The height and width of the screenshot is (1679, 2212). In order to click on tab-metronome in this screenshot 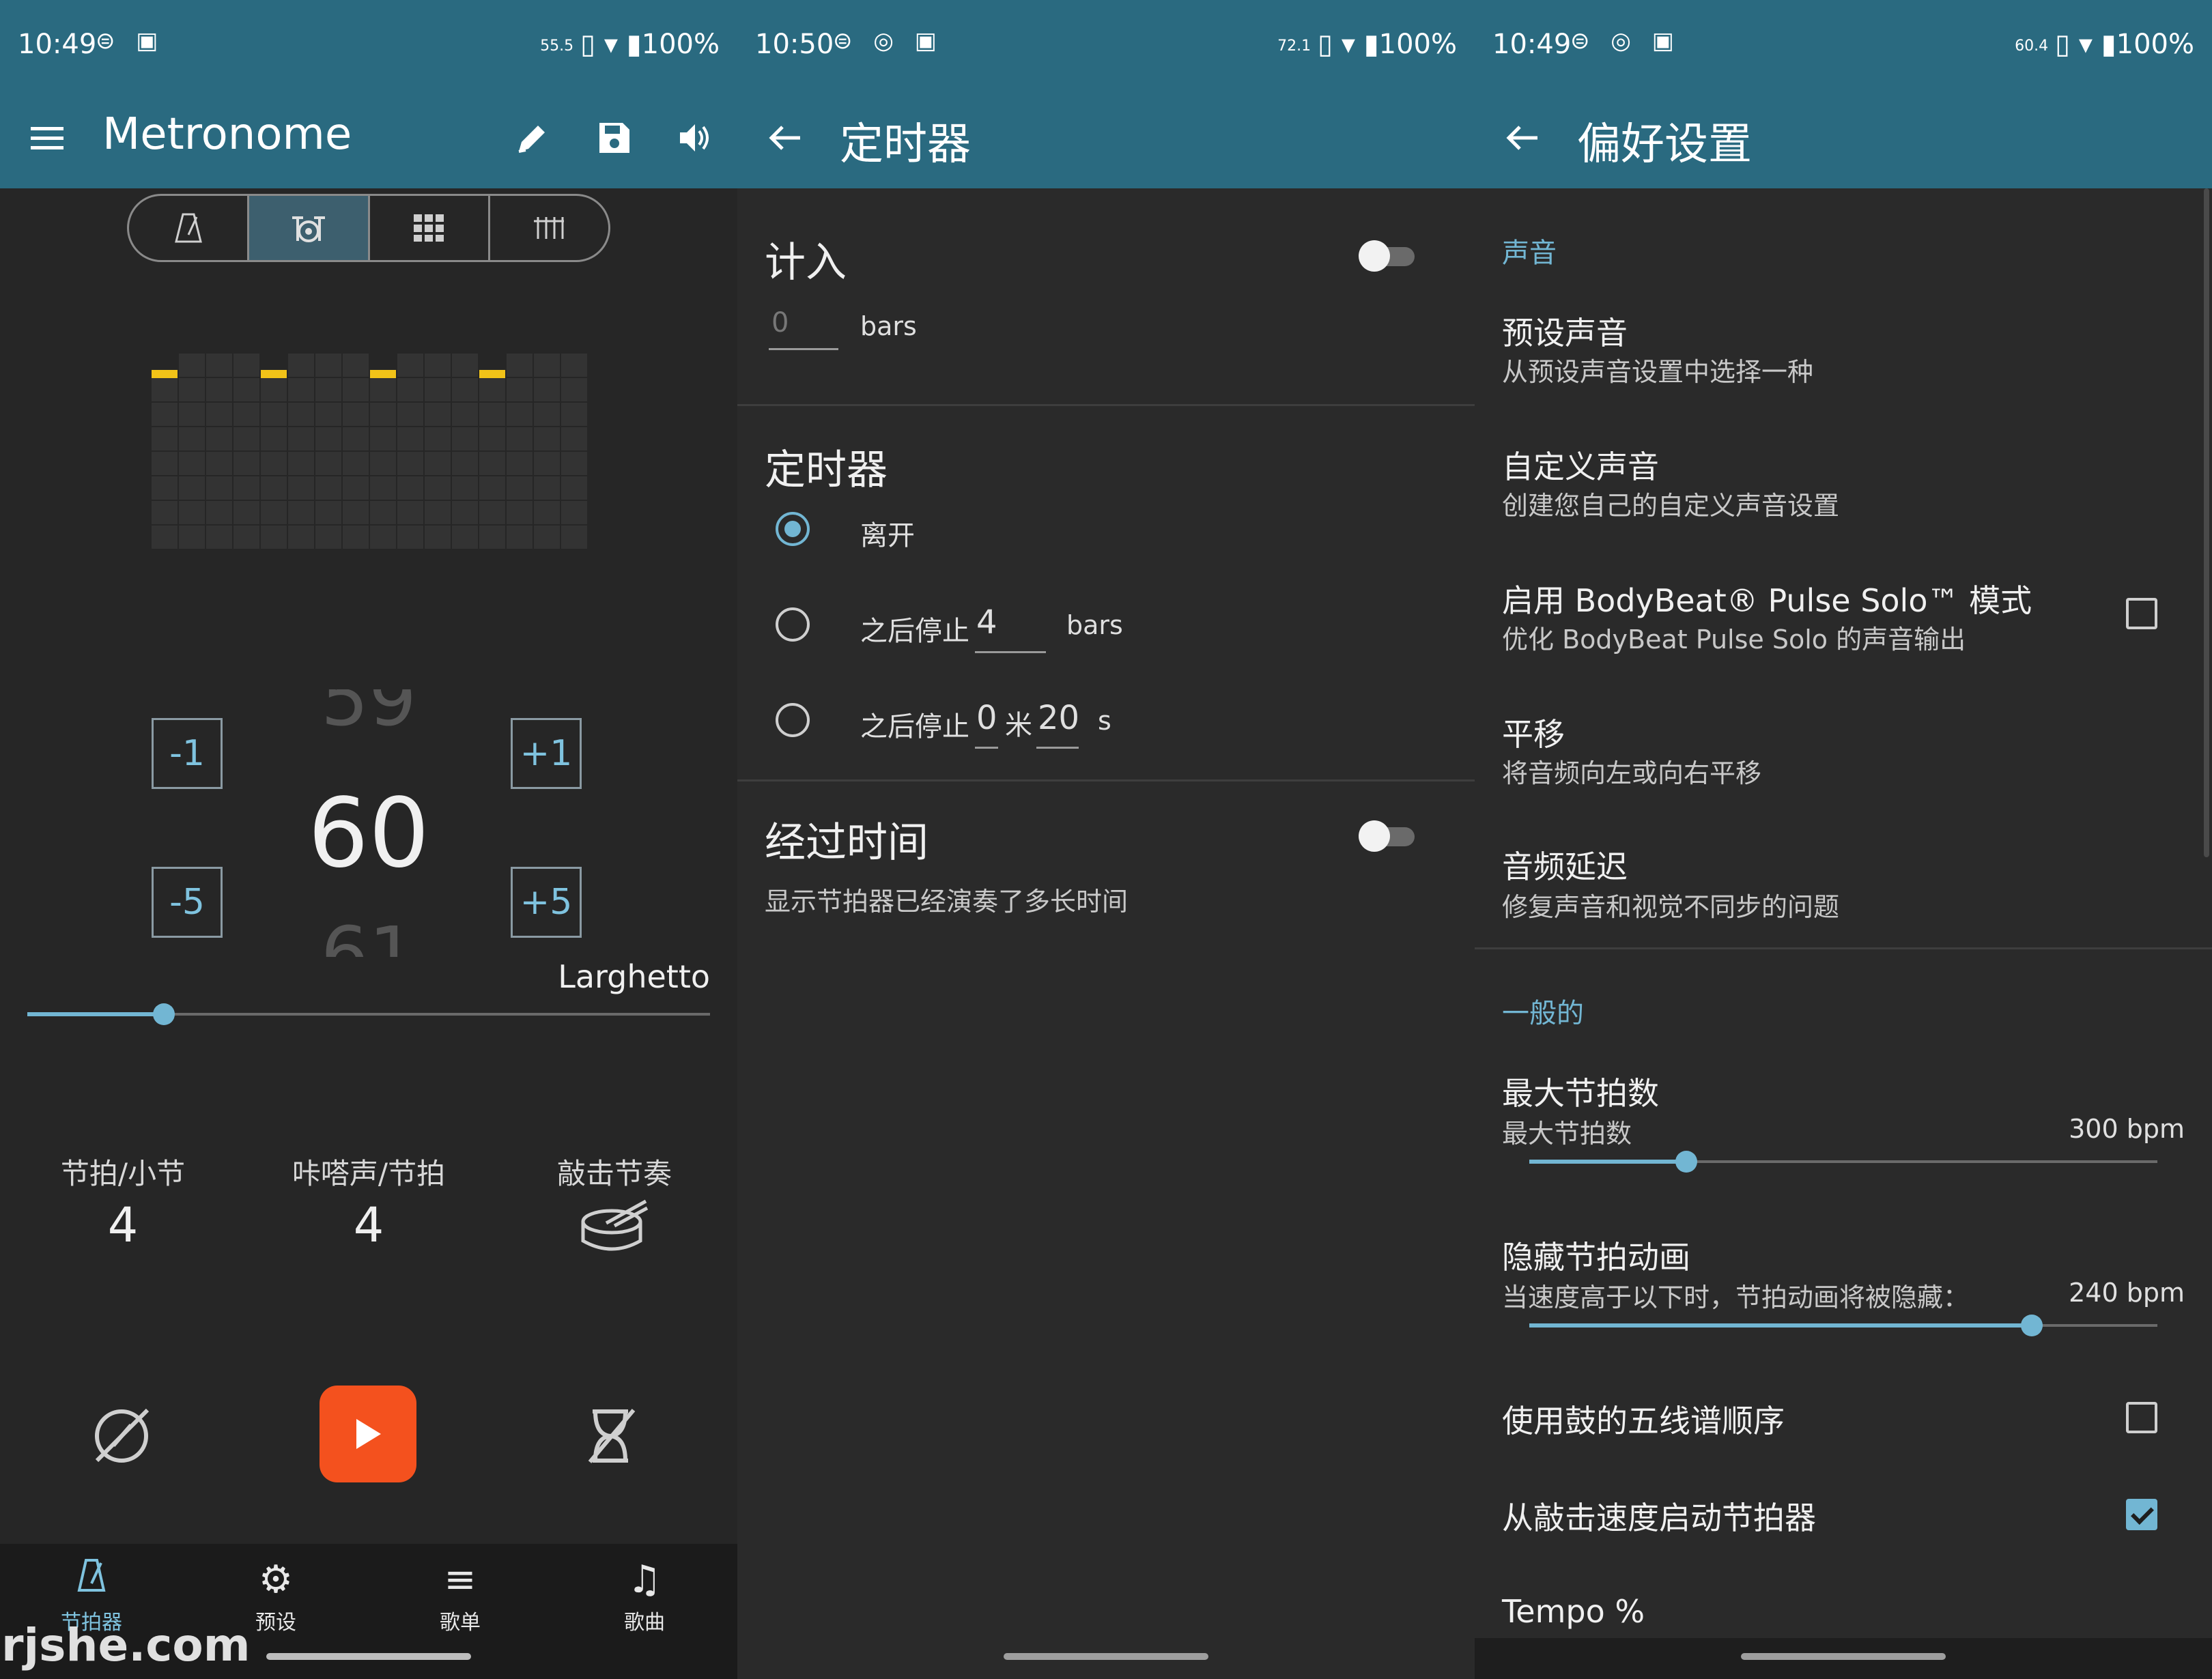, I will do `click(189, 228)`.